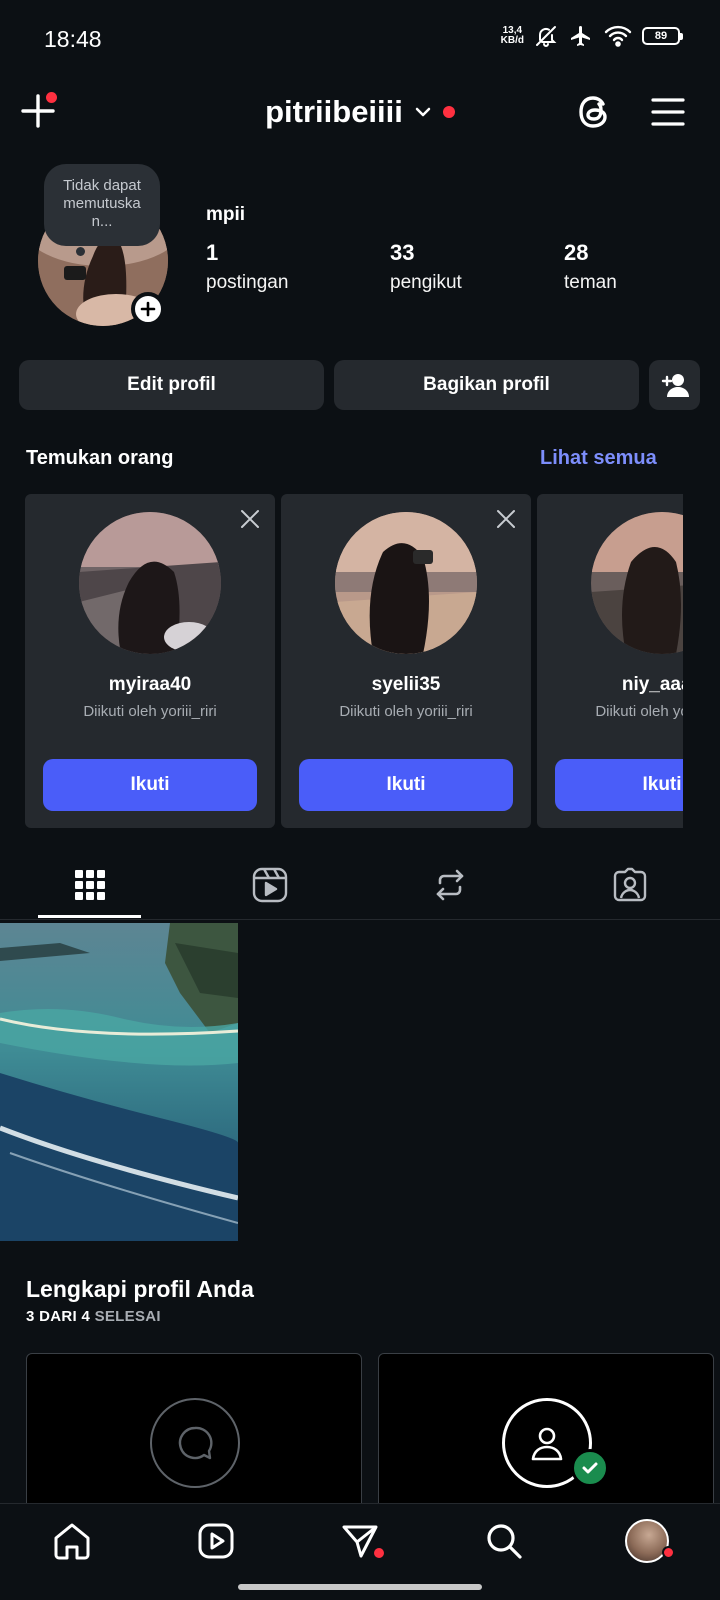 This screenshot has width=720, height=1600. I want to click on post-image, so click(119, 1082).